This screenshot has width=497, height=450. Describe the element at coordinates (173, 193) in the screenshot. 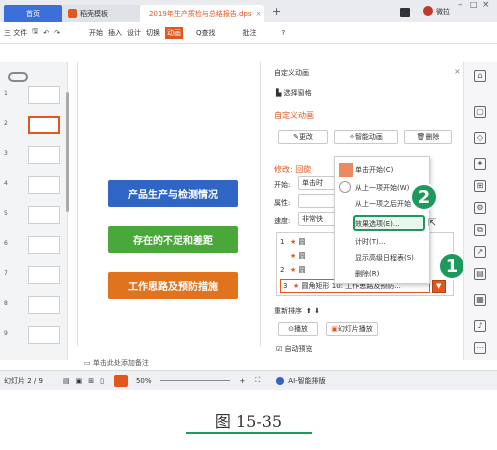

I see `slide-title-bar: 产品生产与检测情况` at that location.